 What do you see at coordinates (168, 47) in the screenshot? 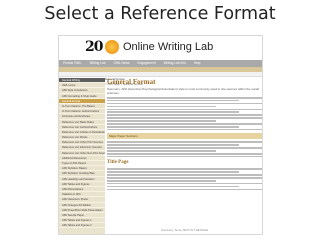
I see `logo-title: Online Writing Lab` at bounding box center [168, 47].